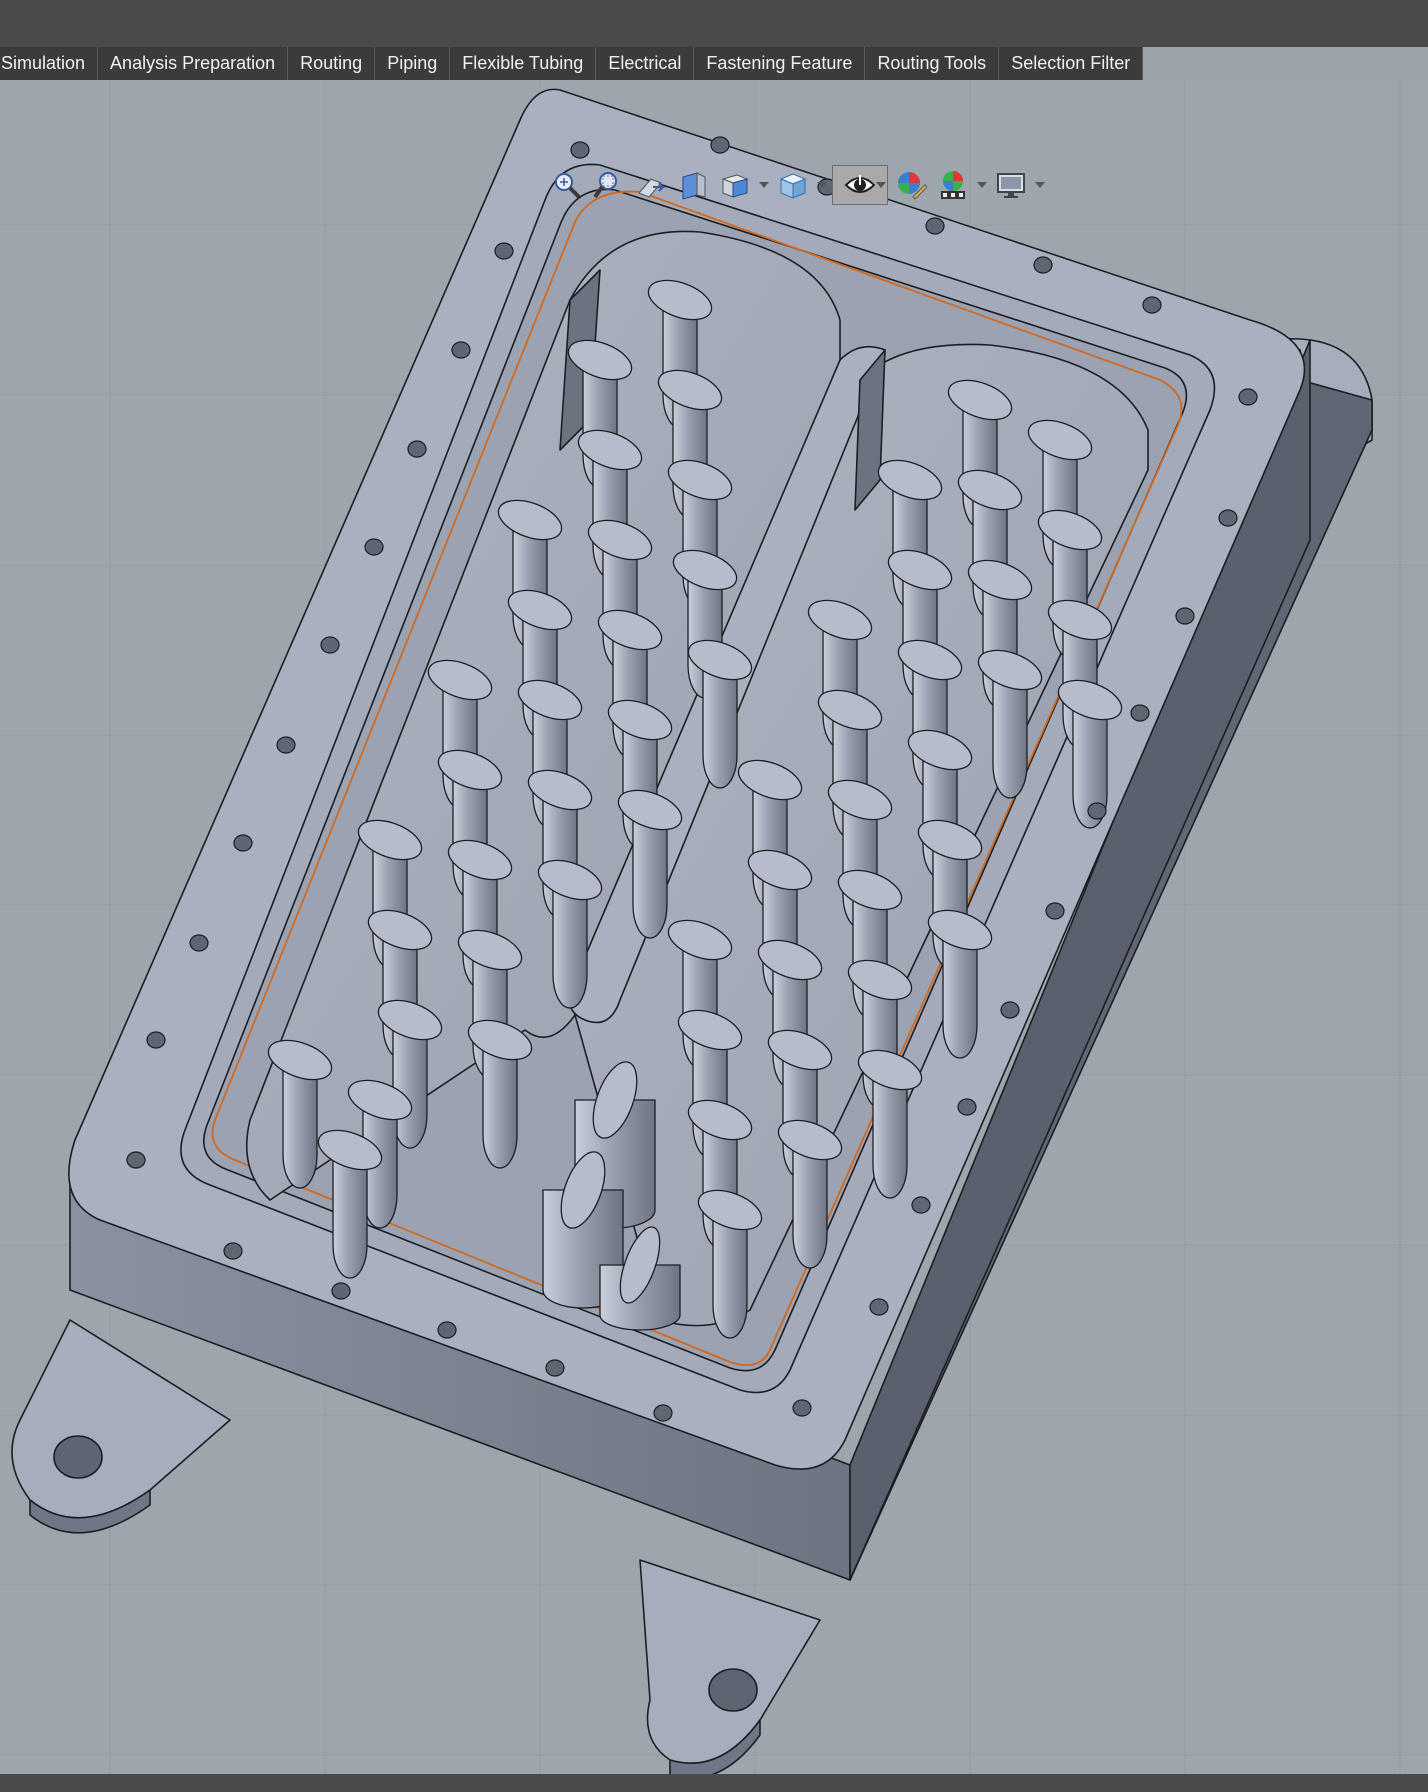 The image size is (1428, 1792). Describe the element at coordinates (860, 185) in the screenshot. I see `hide-show-items-icon` at that location.